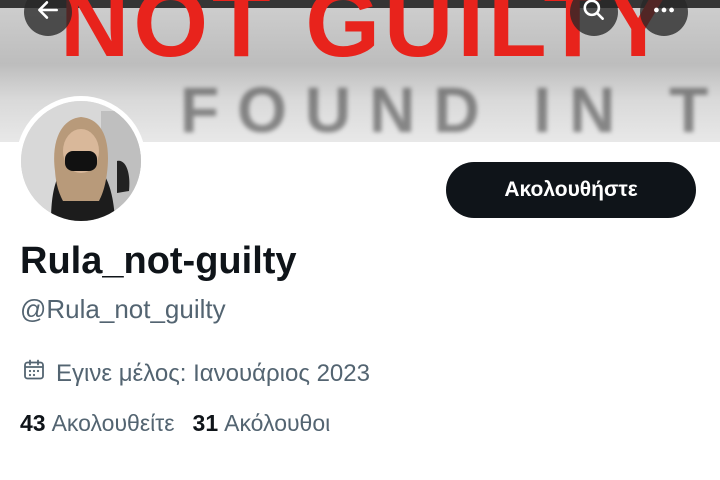 Image resolution: width=720 pixels, height=480 pixels. What do you see at coordinates (39, 373) in the screenshot?
I see `calendar-icon` at bounding box center [39, 373].